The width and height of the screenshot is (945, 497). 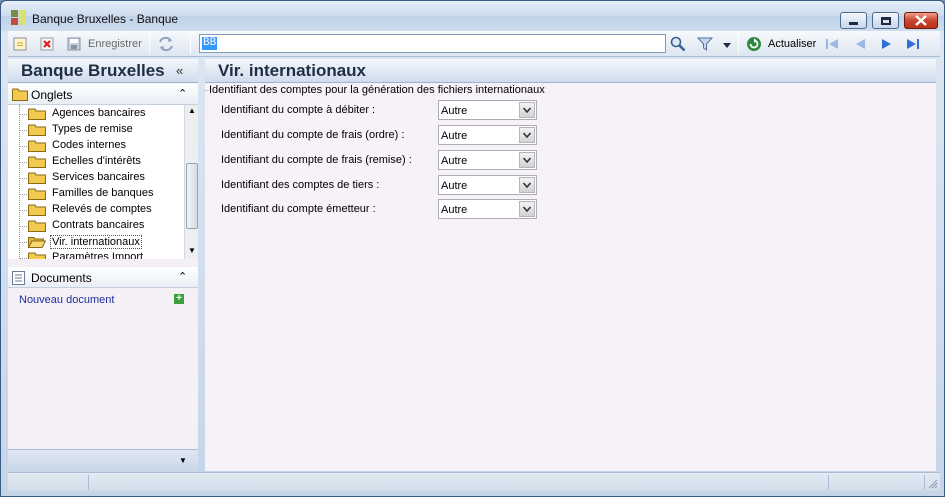 What do you see at coordinates (96, 242) in the screenshot?
I see `tree-item-label: Vir. internationaux` at bounding box center [96, 242].